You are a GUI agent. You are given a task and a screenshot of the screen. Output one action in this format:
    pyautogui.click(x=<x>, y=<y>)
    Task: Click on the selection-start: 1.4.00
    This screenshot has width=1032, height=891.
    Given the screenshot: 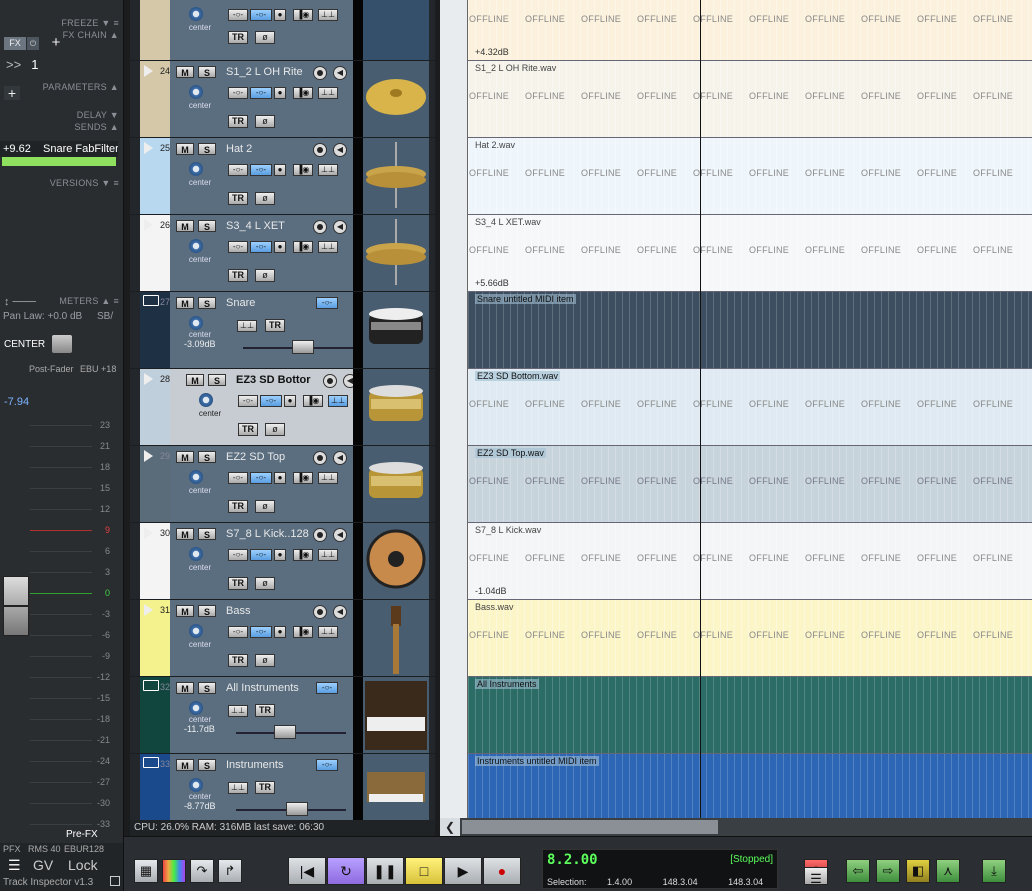 What is the action you would take?
    pyautogui.click(x=619, y=882)
    